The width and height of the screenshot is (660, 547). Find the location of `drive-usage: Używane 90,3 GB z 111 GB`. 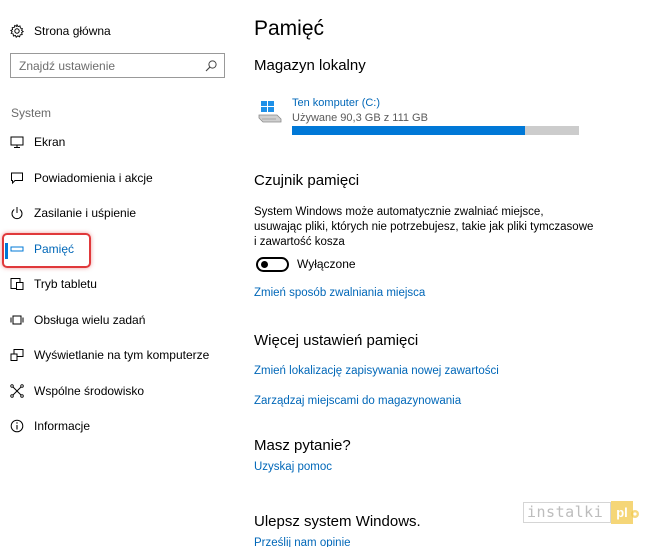

drive-usage: Używane 90,3 GB z 111 GB is located at coordinates (360, 118).